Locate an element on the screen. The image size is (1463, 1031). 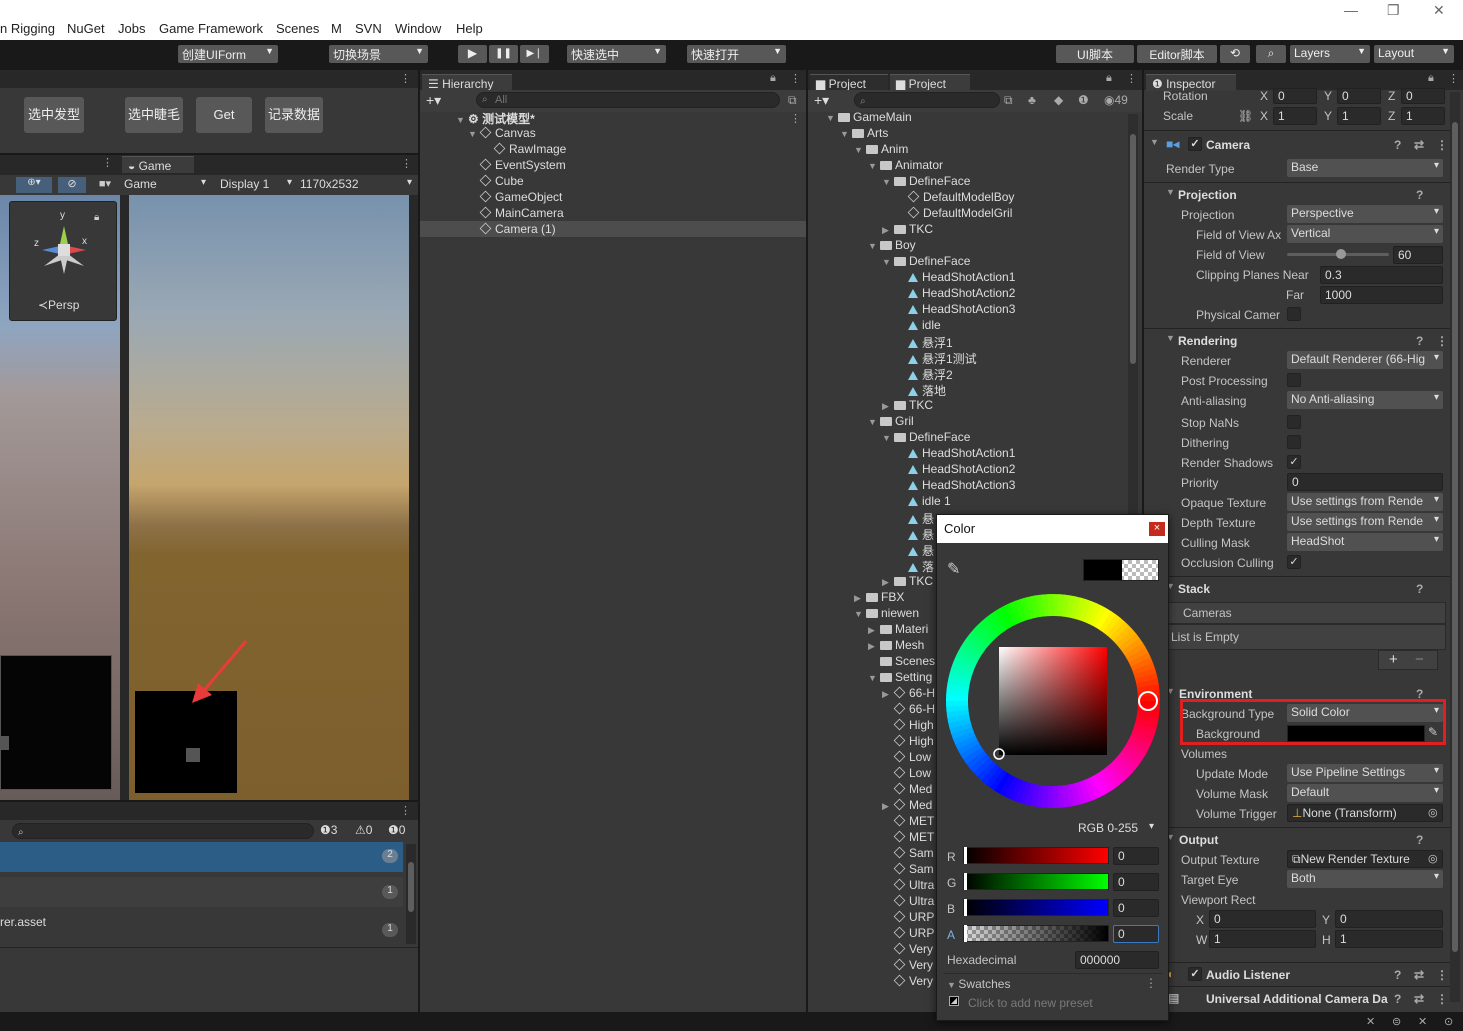
project-asset-item: 66-H is located at coordinates (908, 710).